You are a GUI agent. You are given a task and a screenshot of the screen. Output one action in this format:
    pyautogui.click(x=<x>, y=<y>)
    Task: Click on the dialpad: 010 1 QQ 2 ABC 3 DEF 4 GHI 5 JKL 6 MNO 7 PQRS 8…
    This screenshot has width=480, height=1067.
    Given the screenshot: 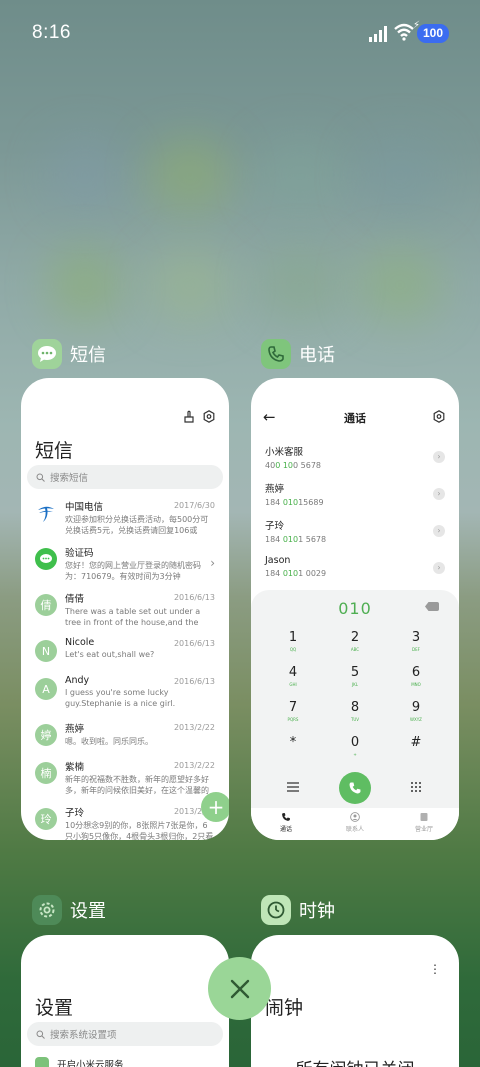 What is the action you would take?
    pyautogui.click(x=355, y=699)
    